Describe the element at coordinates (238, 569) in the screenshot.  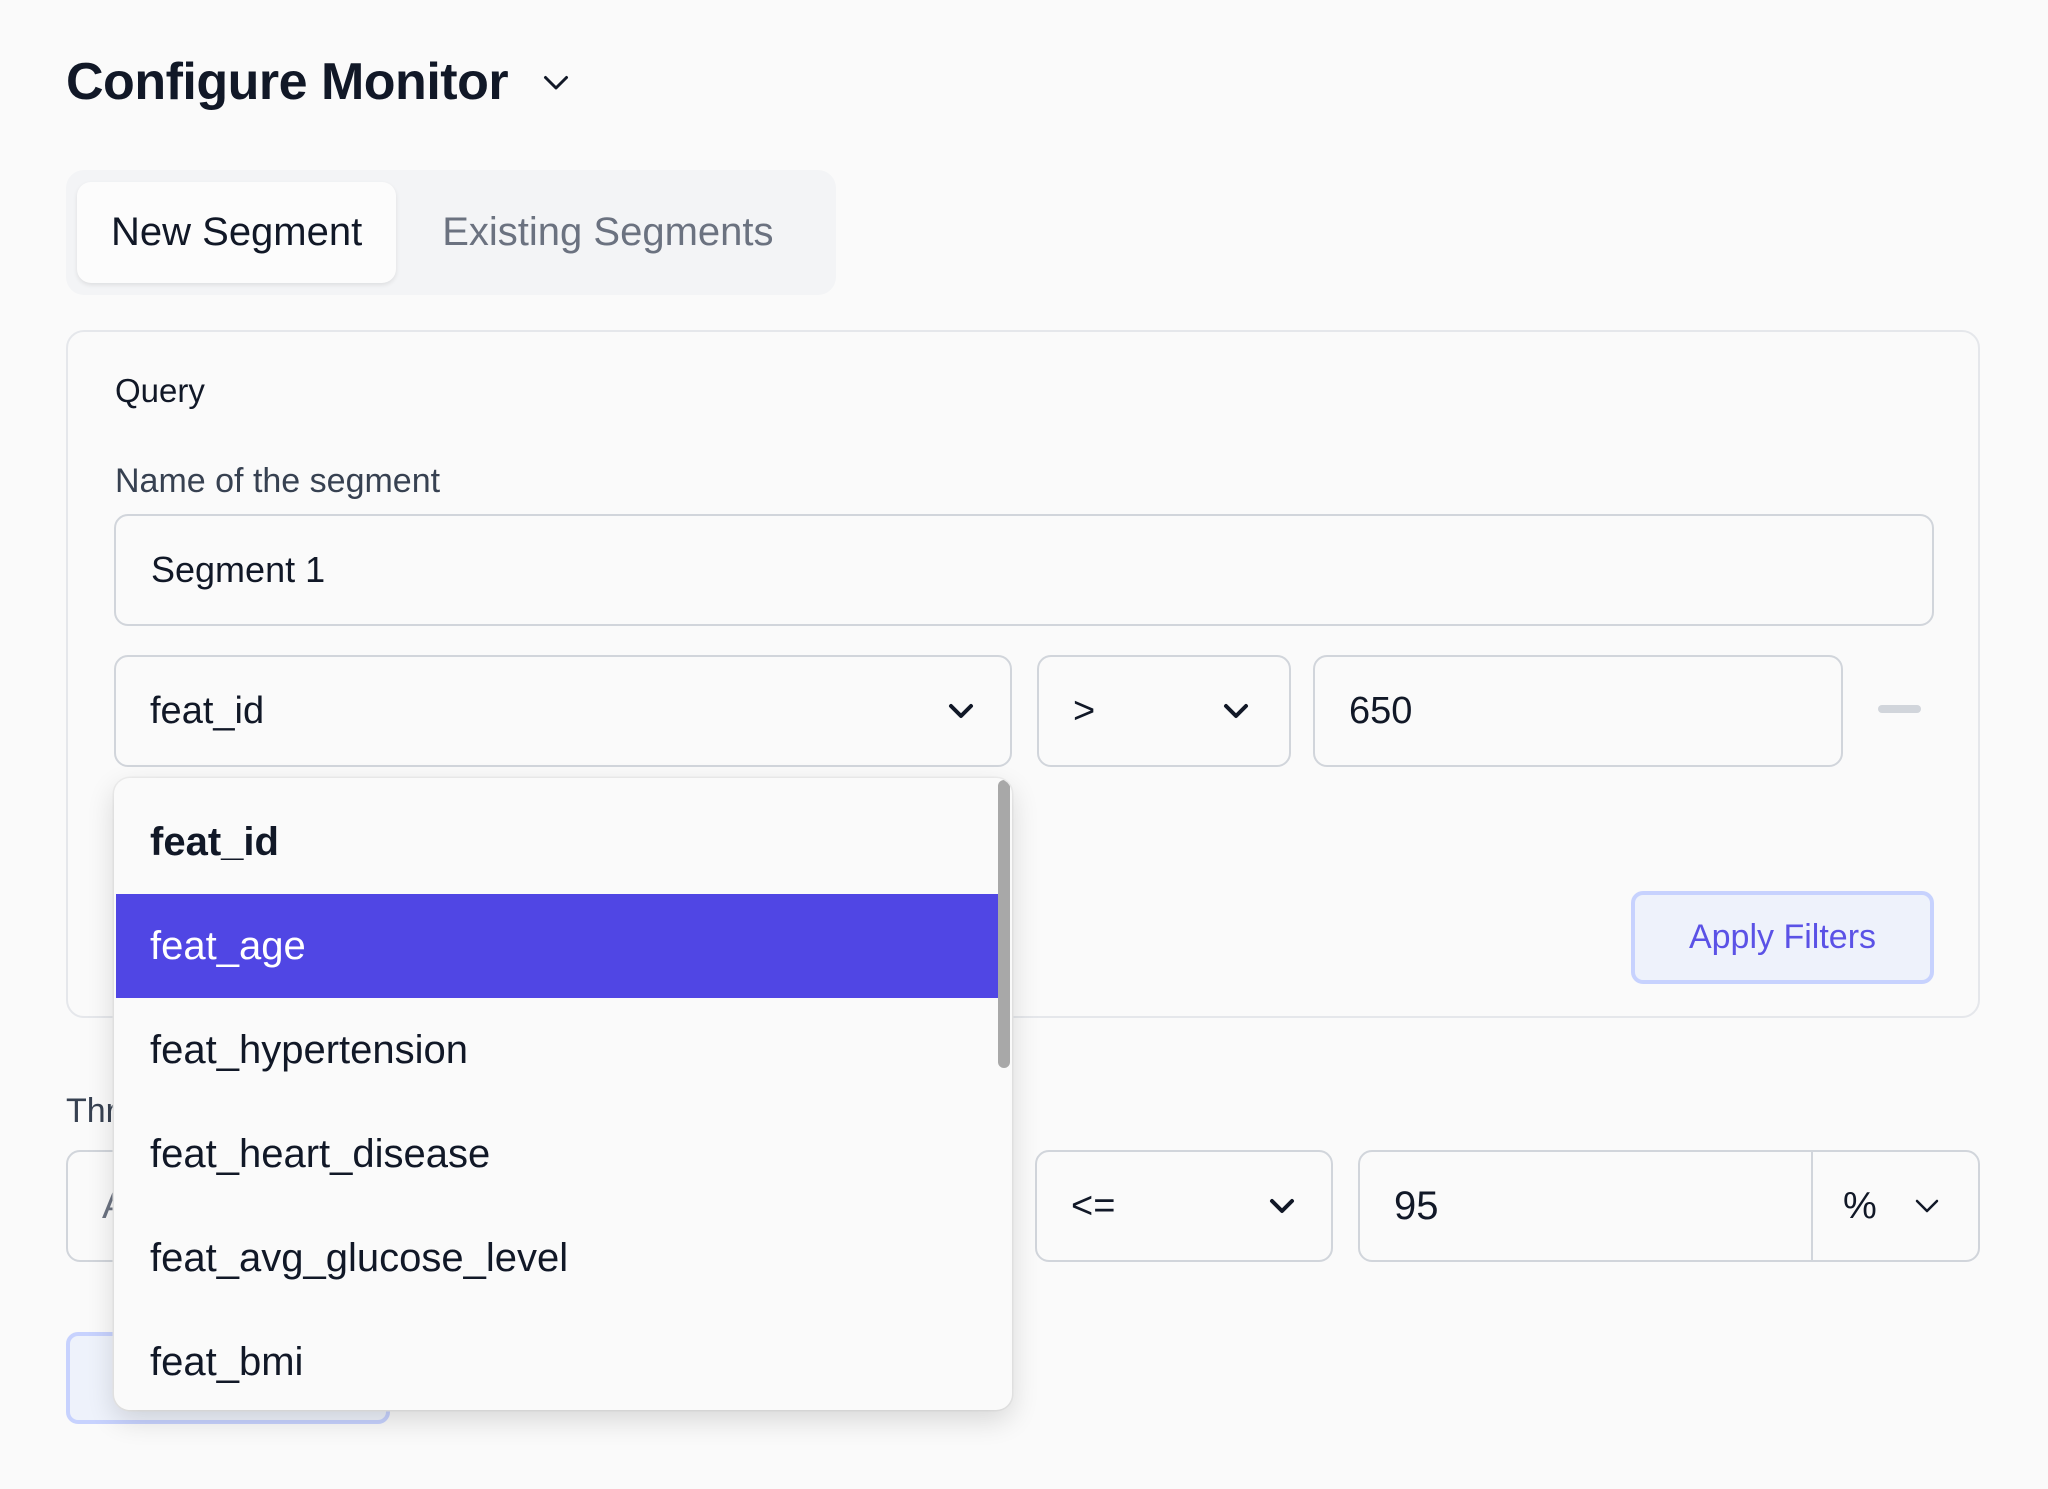
I see `segment-name-value: Segment 1` at that location.